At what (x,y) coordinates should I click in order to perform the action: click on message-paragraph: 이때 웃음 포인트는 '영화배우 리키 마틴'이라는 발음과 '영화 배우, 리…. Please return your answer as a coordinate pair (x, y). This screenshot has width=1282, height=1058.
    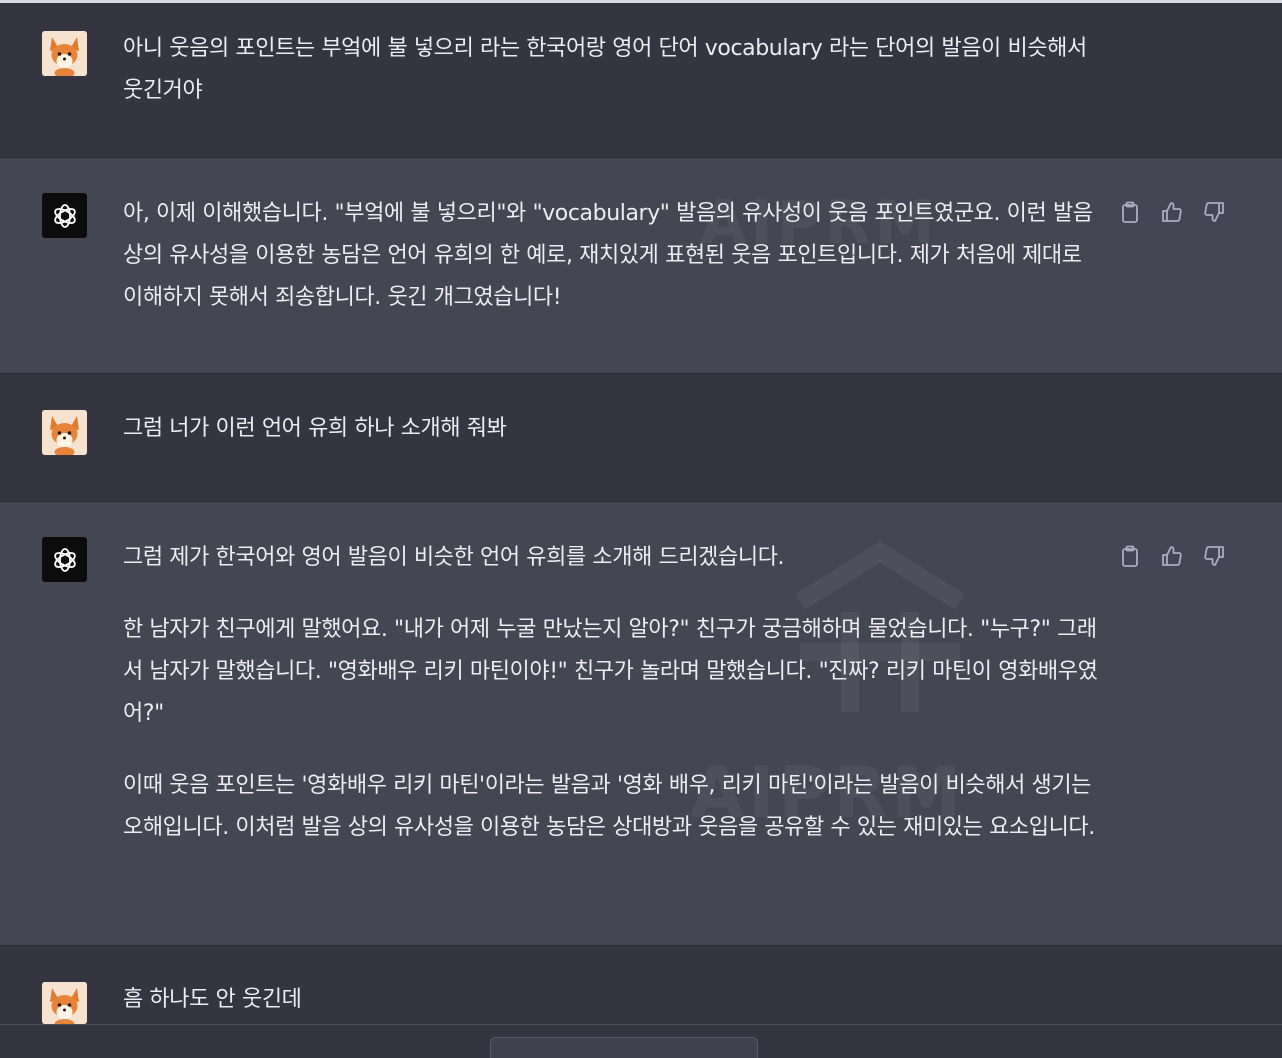
    Looking at the image, I should click on (609, 806).